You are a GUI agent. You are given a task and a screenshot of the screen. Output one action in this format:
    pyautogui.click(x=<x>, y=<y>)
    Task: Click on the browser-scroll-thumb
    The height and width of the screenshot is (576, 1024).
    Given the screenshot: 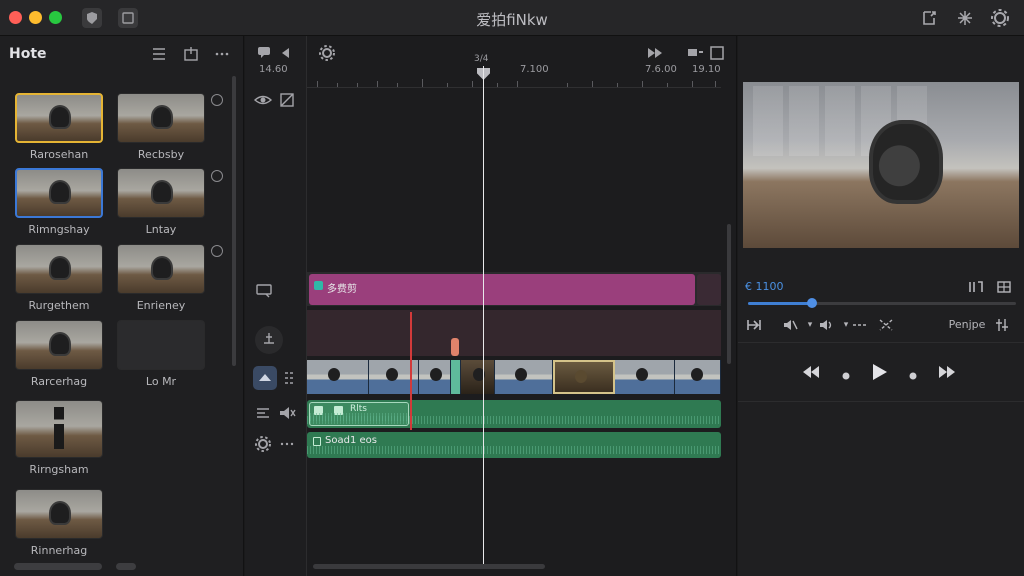 What is the action you would take?
    pyautogui.click(x=126, y=566)
    